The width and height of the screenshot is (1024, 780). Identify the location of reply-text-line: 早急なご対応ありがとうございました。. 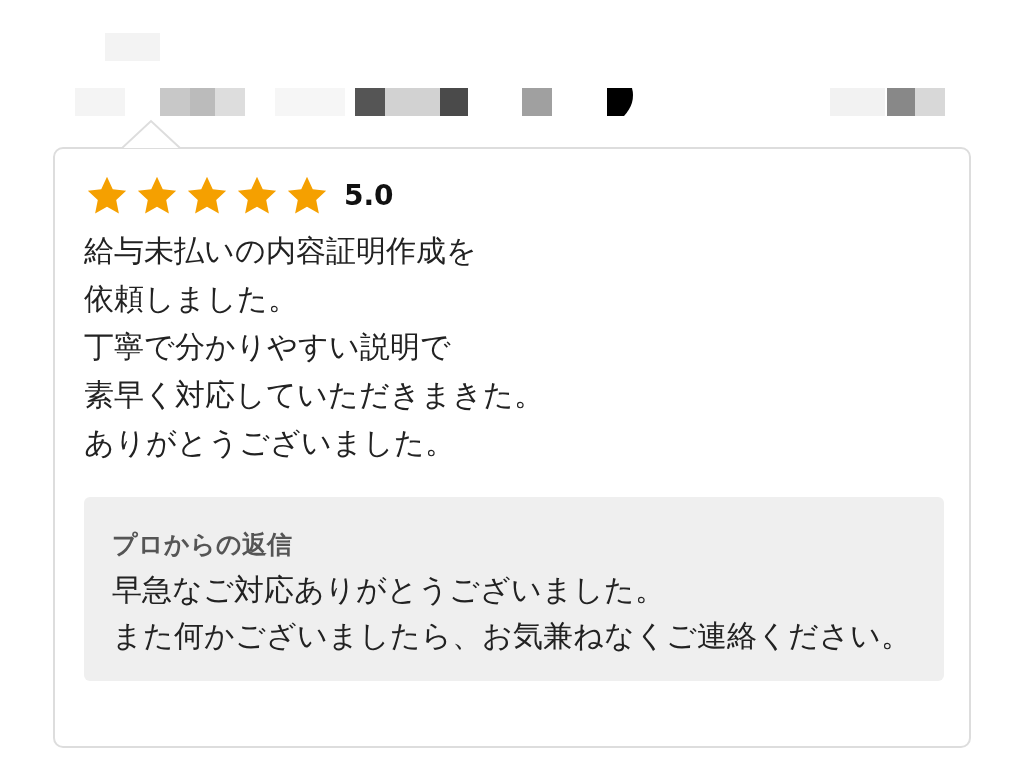
(389, 590).